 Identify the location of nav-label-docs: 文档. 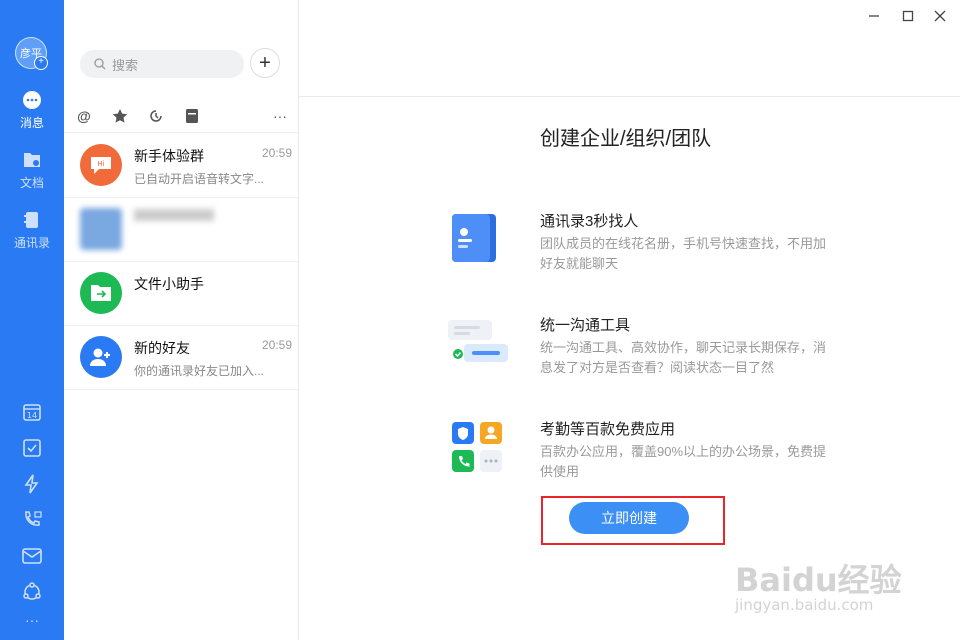
(31, 183).